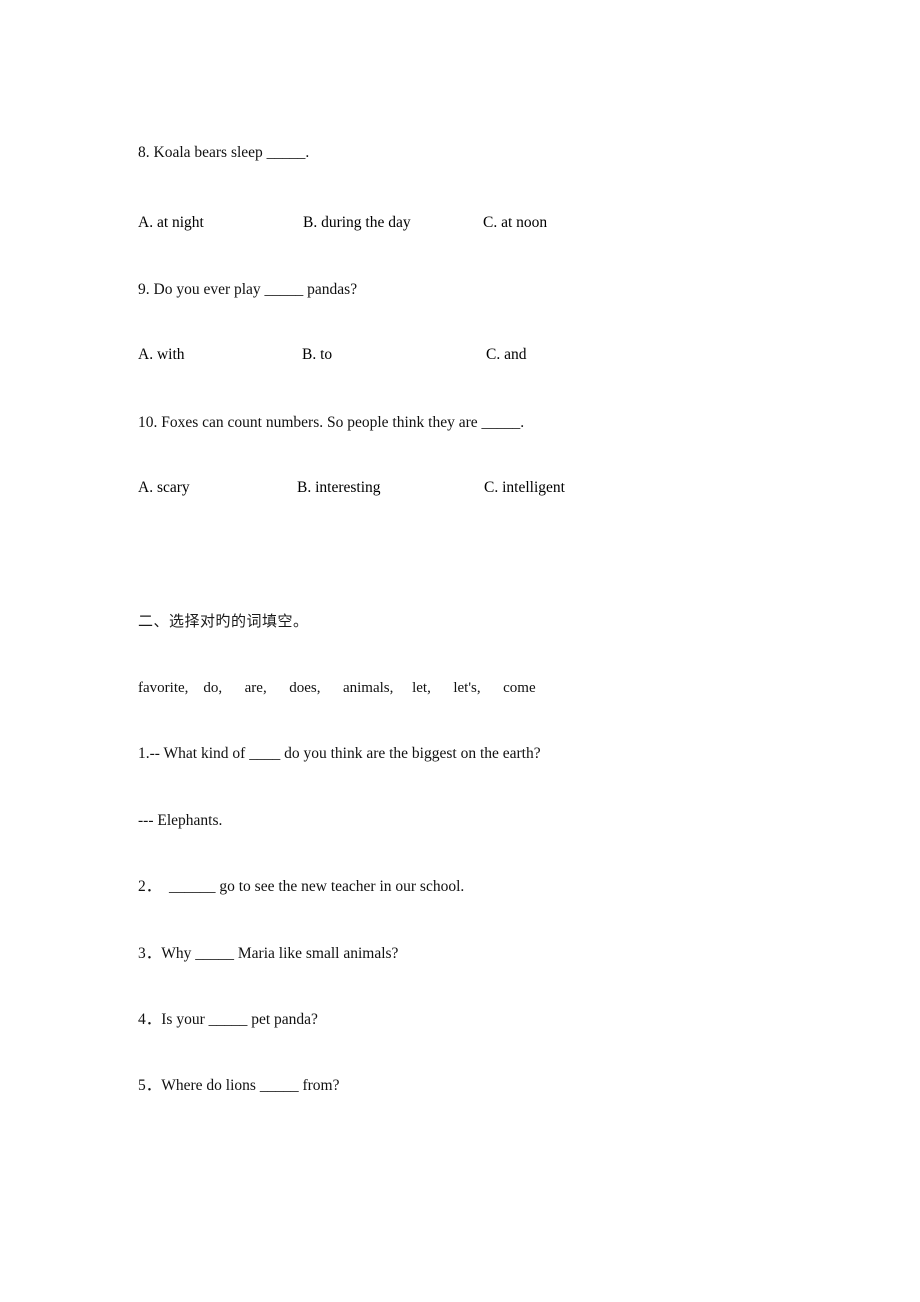 This screenshot has width=920, height=1302. Describe the element at coordinates (524, 488) in the screenshot. I see `option-10-c: C. intelligent` at that location.